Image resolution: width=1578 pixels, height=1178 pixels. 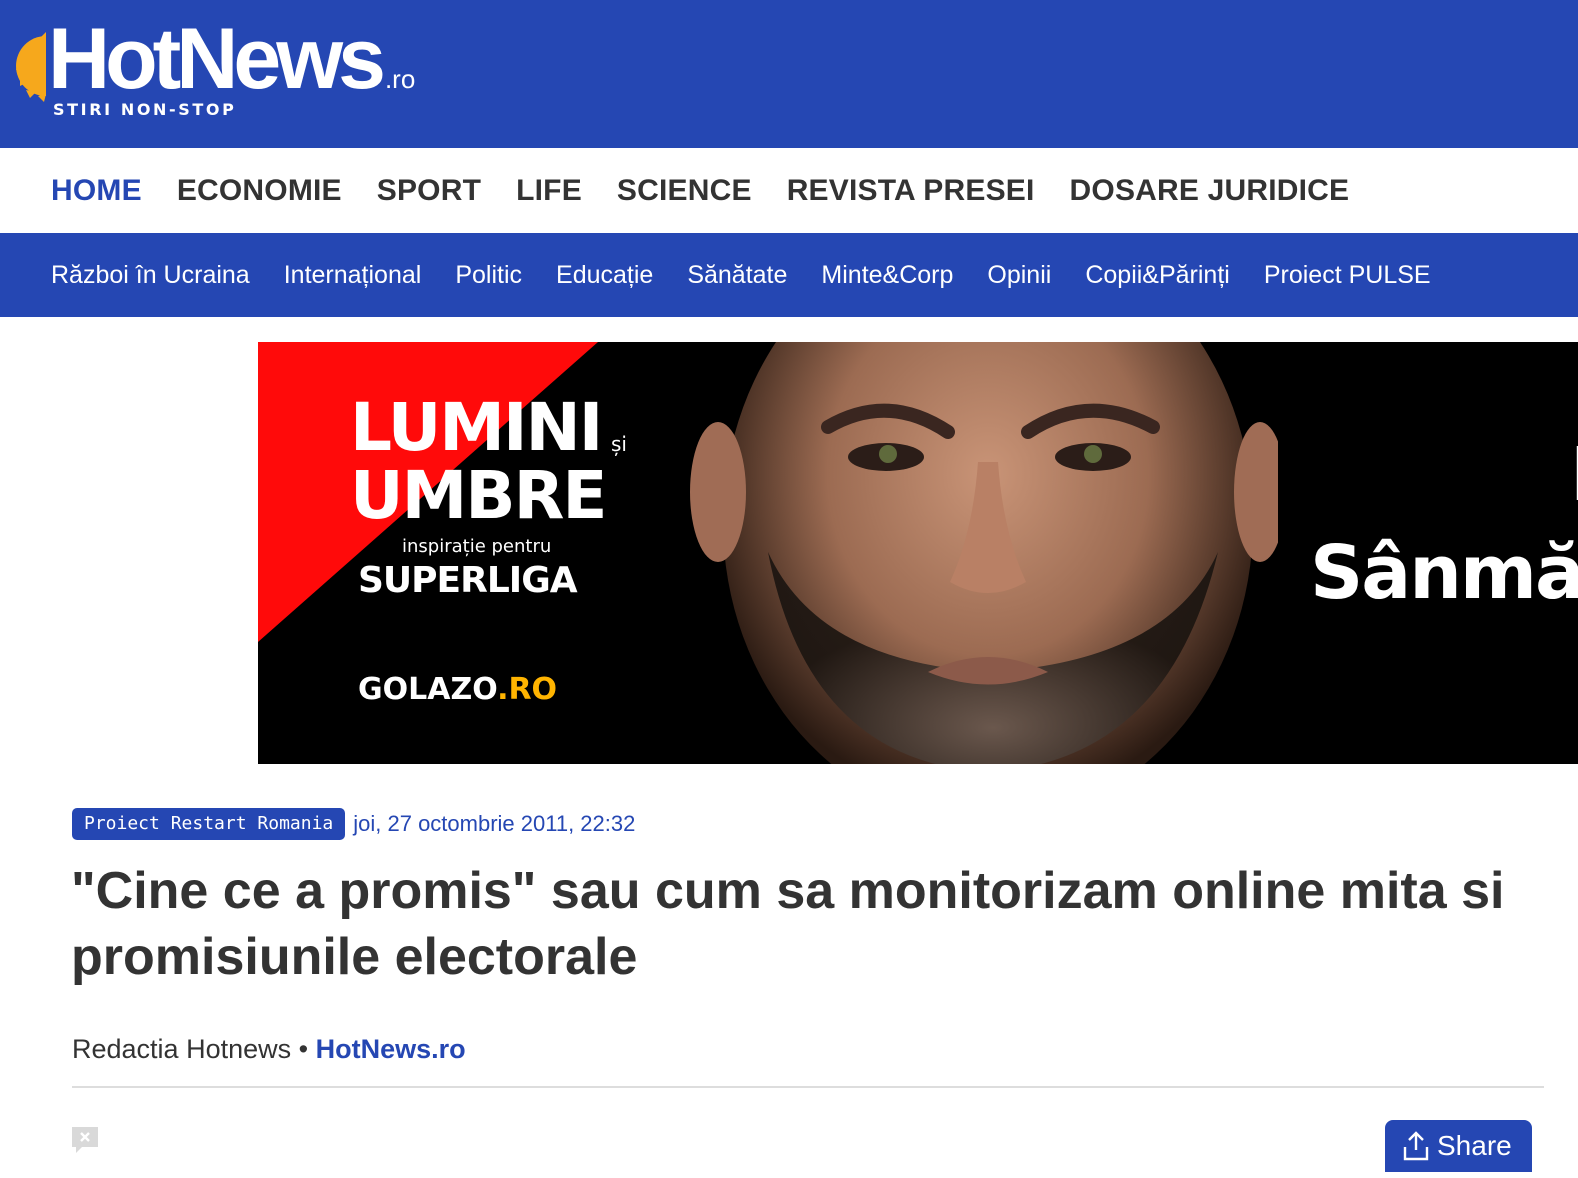 I want to click on logo-wordmark: HotNews .ro, so click(x=232, y=59).